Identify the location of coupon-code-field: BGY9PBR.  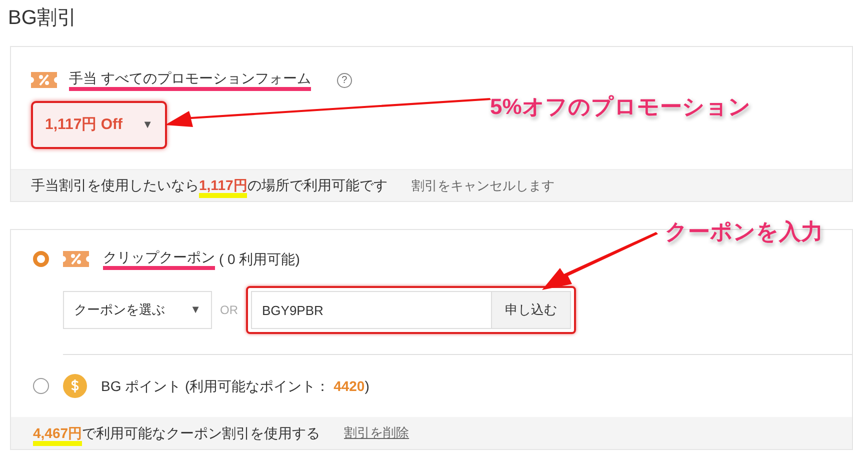
(371, 310).